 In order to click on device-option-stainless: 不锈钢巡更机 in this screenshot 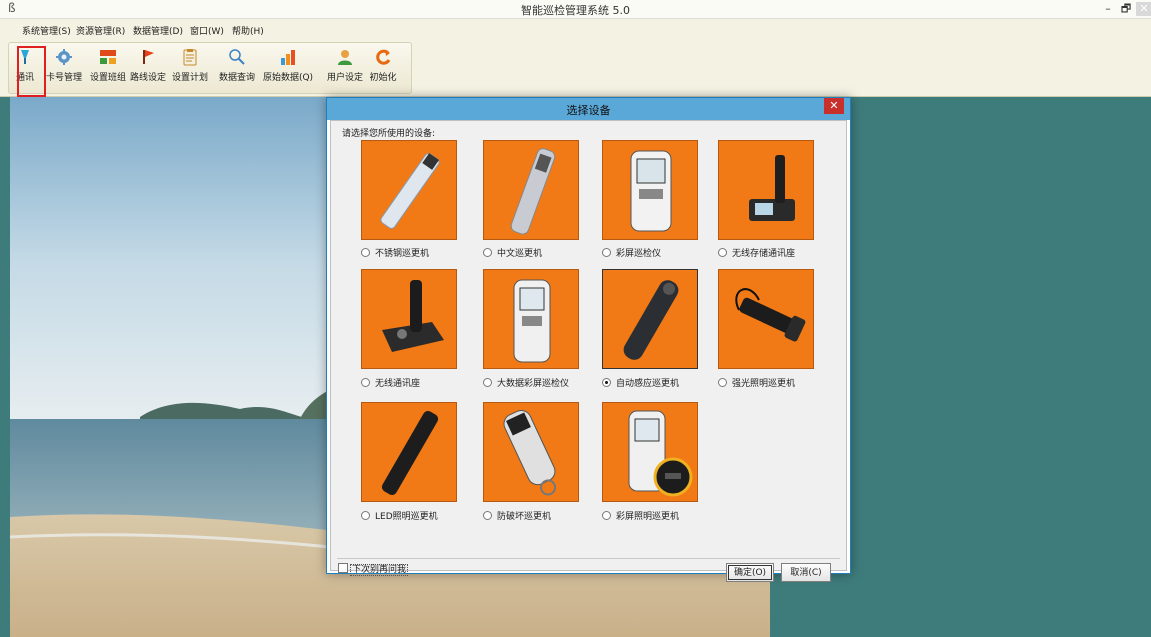, I will do `click(395, 252)`.